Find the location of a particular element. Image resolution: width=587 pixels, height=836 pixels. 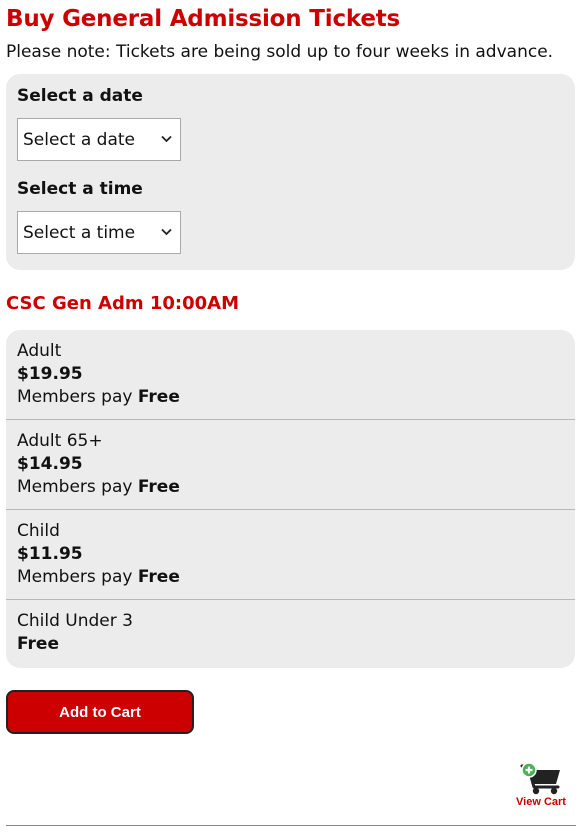

ticket-row-child-under-3: Child Under 3 Free is located at coordinates (290, 634).